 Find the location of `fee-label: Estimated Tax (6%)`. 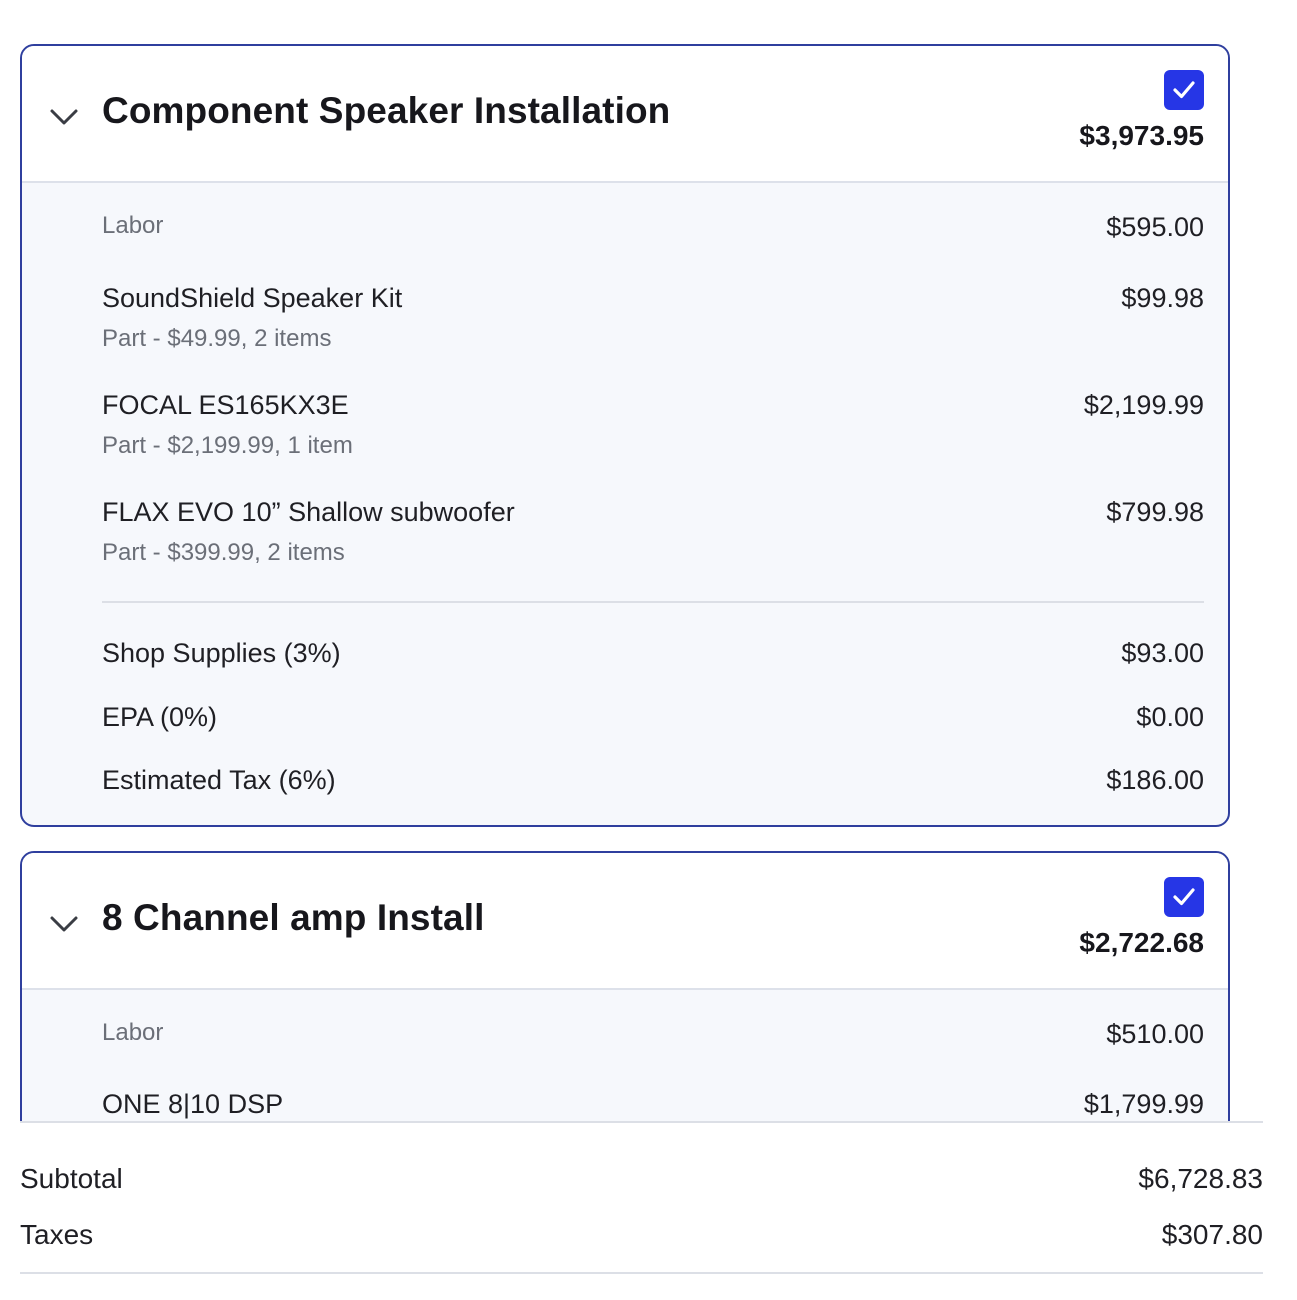

fee-label: Estimated Tax (6%) is located at coordinates (219, 780).